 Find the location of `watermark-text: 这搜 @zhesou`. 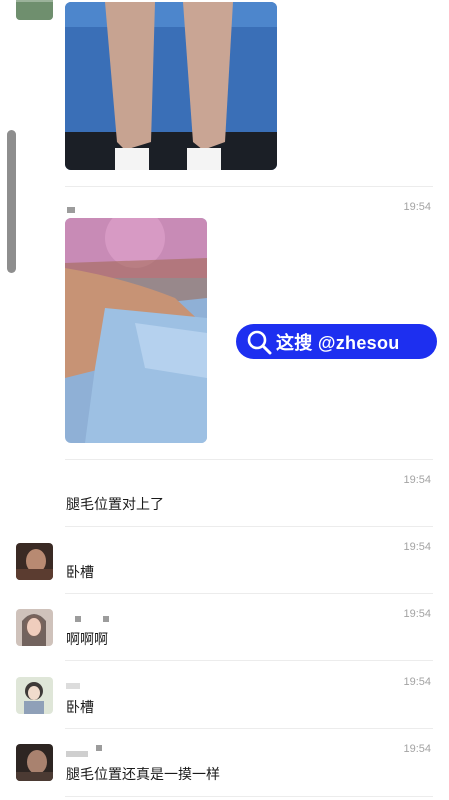

watermark-text: 这搜 @zhesou is located at coordinates (338, 342).